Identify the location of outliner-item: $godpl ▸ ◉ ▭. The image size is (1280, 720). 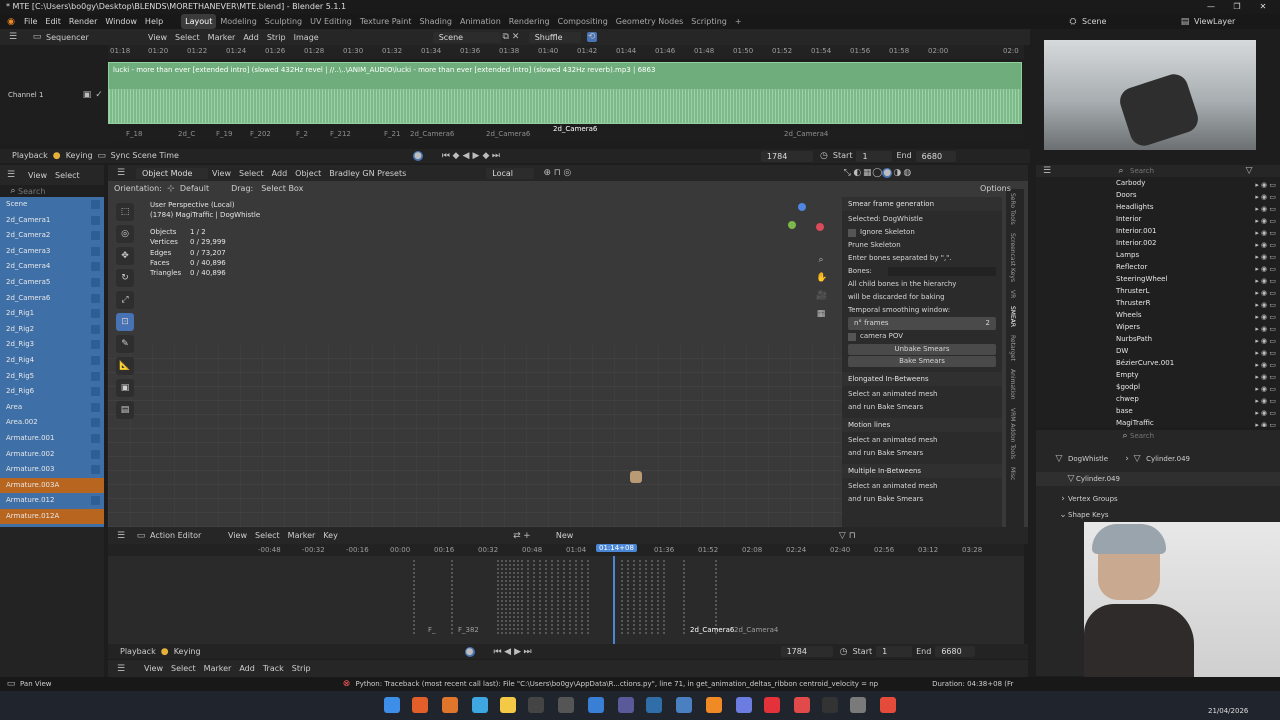
(1158, 387).